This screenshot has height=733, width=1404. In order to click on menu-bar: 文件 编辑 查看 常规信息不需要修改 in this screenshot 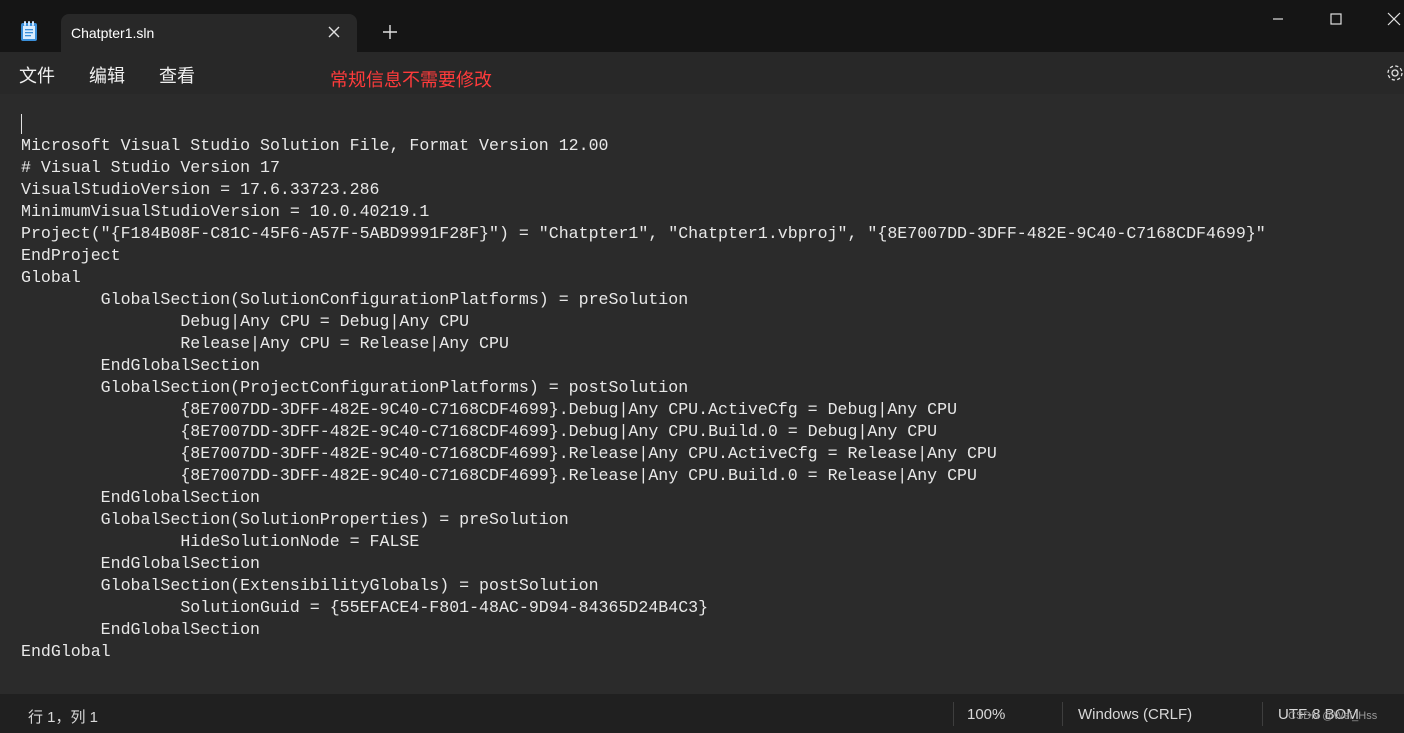, I will do `click(702, 73)`.